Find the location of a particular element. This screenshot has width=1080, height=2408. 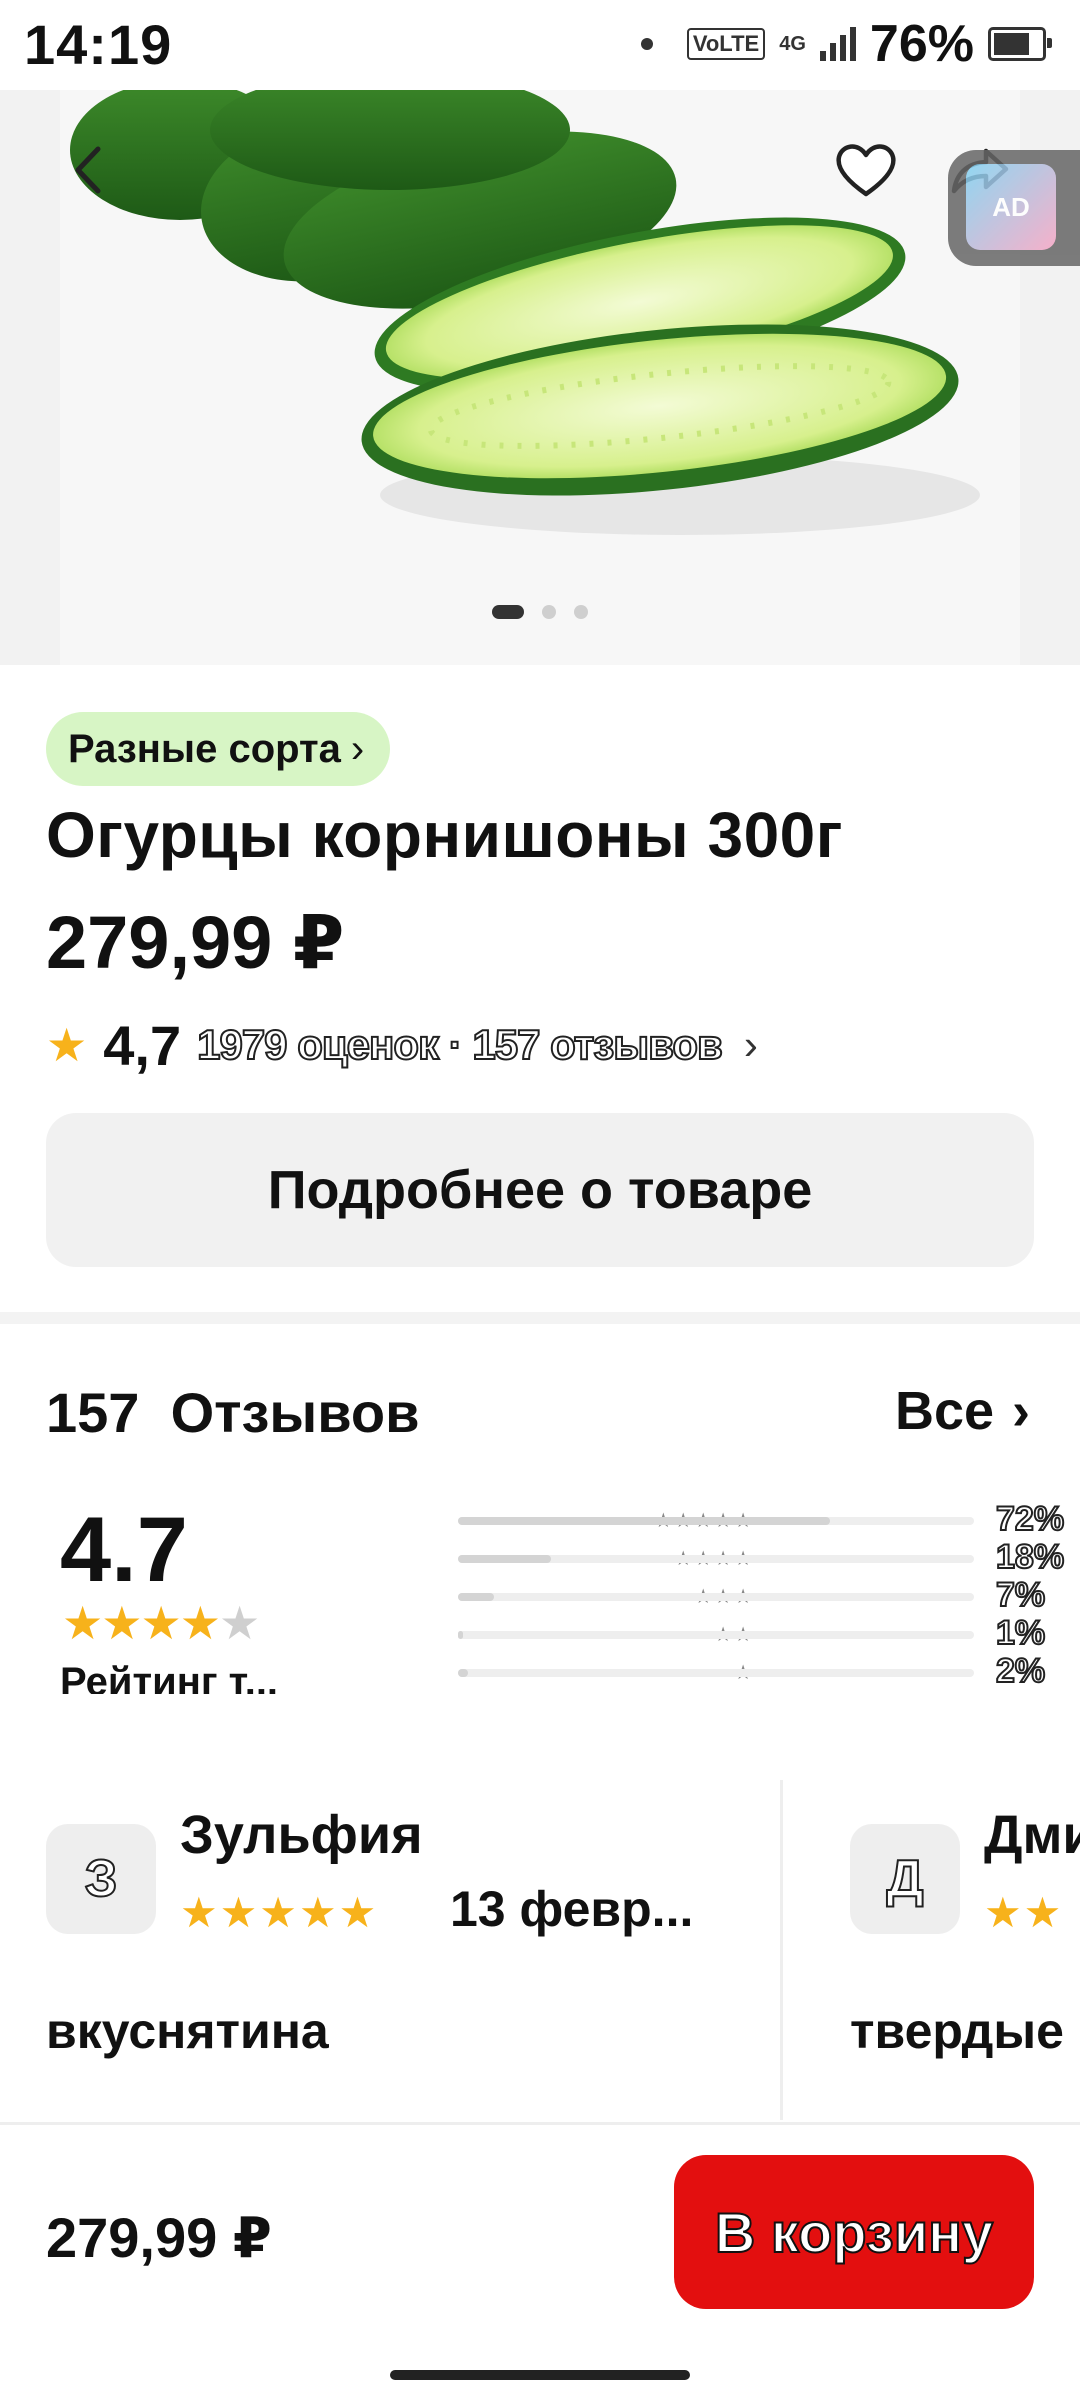

reviews-all-label: Все is located at coordinates (944, 1411).